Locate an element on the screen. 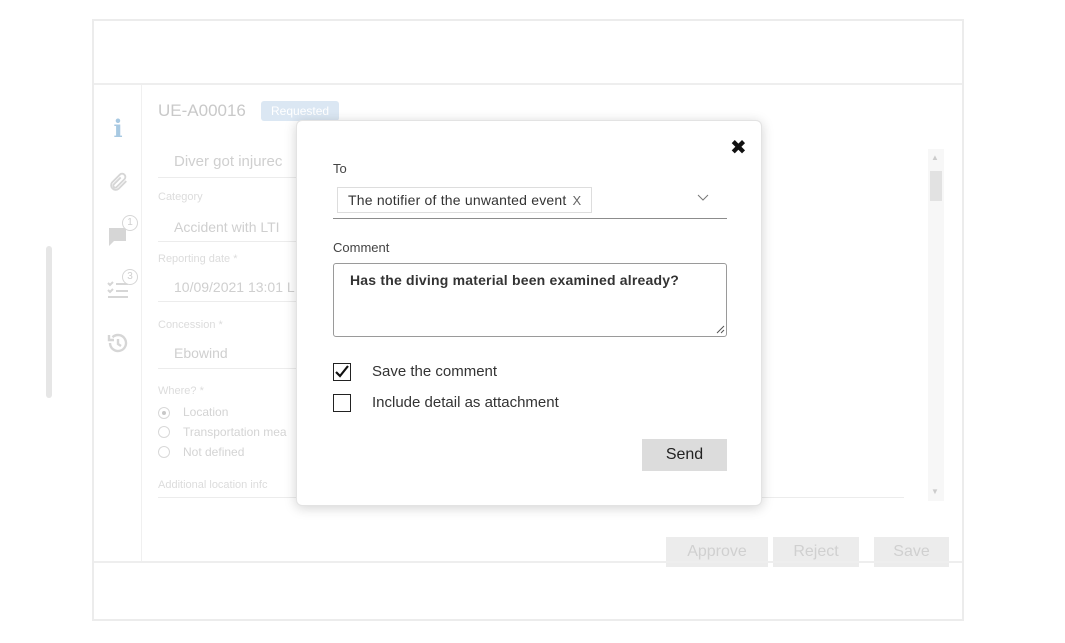 This screenshot has width=1065, height=643. radio-not-defined is located at coordinates (164, 452).